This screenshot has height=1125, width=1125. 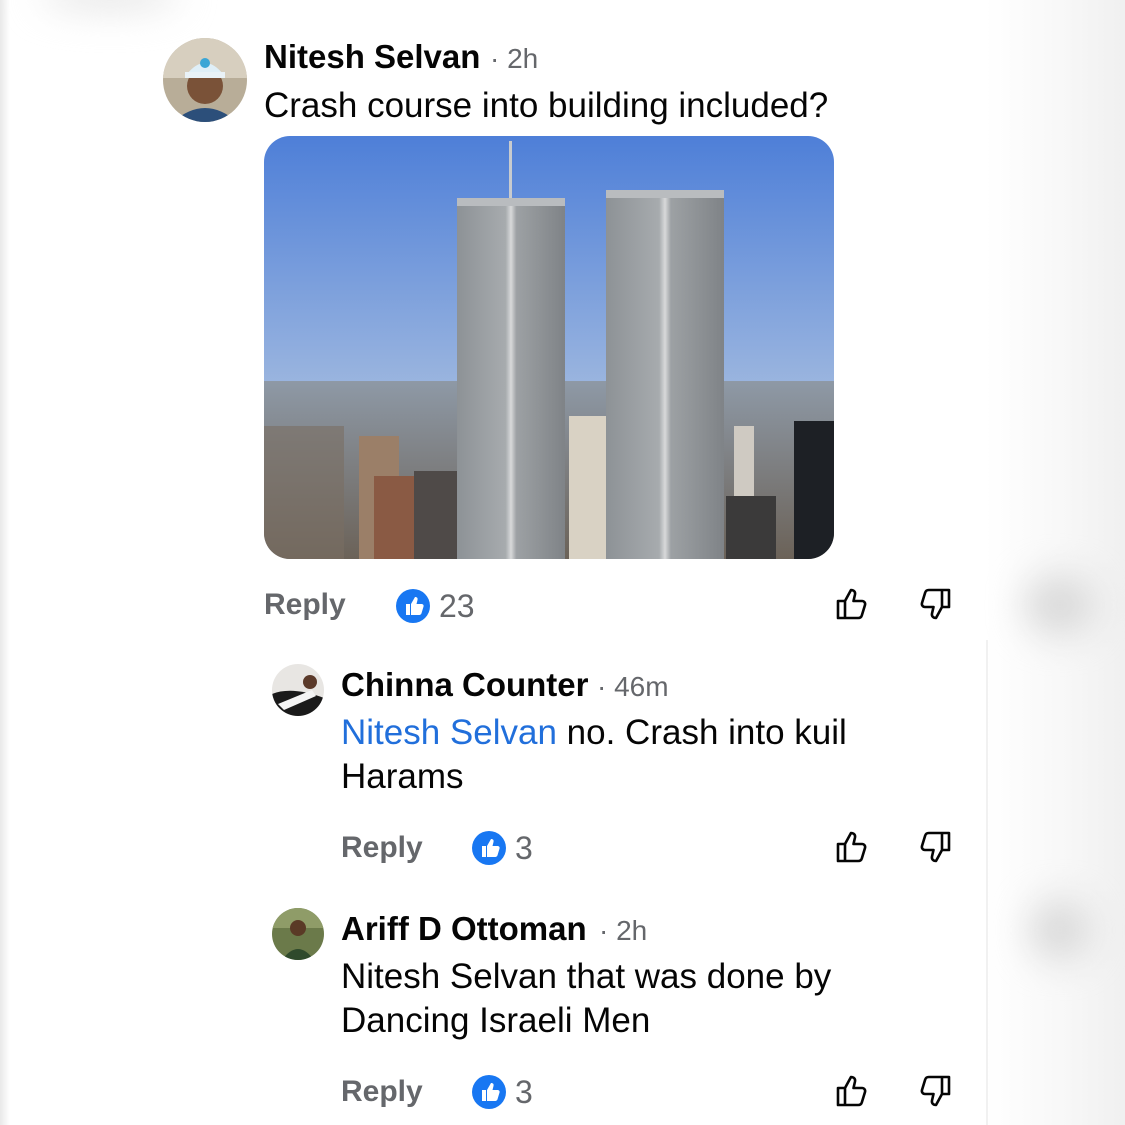 I want to click on comment-author: Nitesh Selvan, so click(x=372, y=57).